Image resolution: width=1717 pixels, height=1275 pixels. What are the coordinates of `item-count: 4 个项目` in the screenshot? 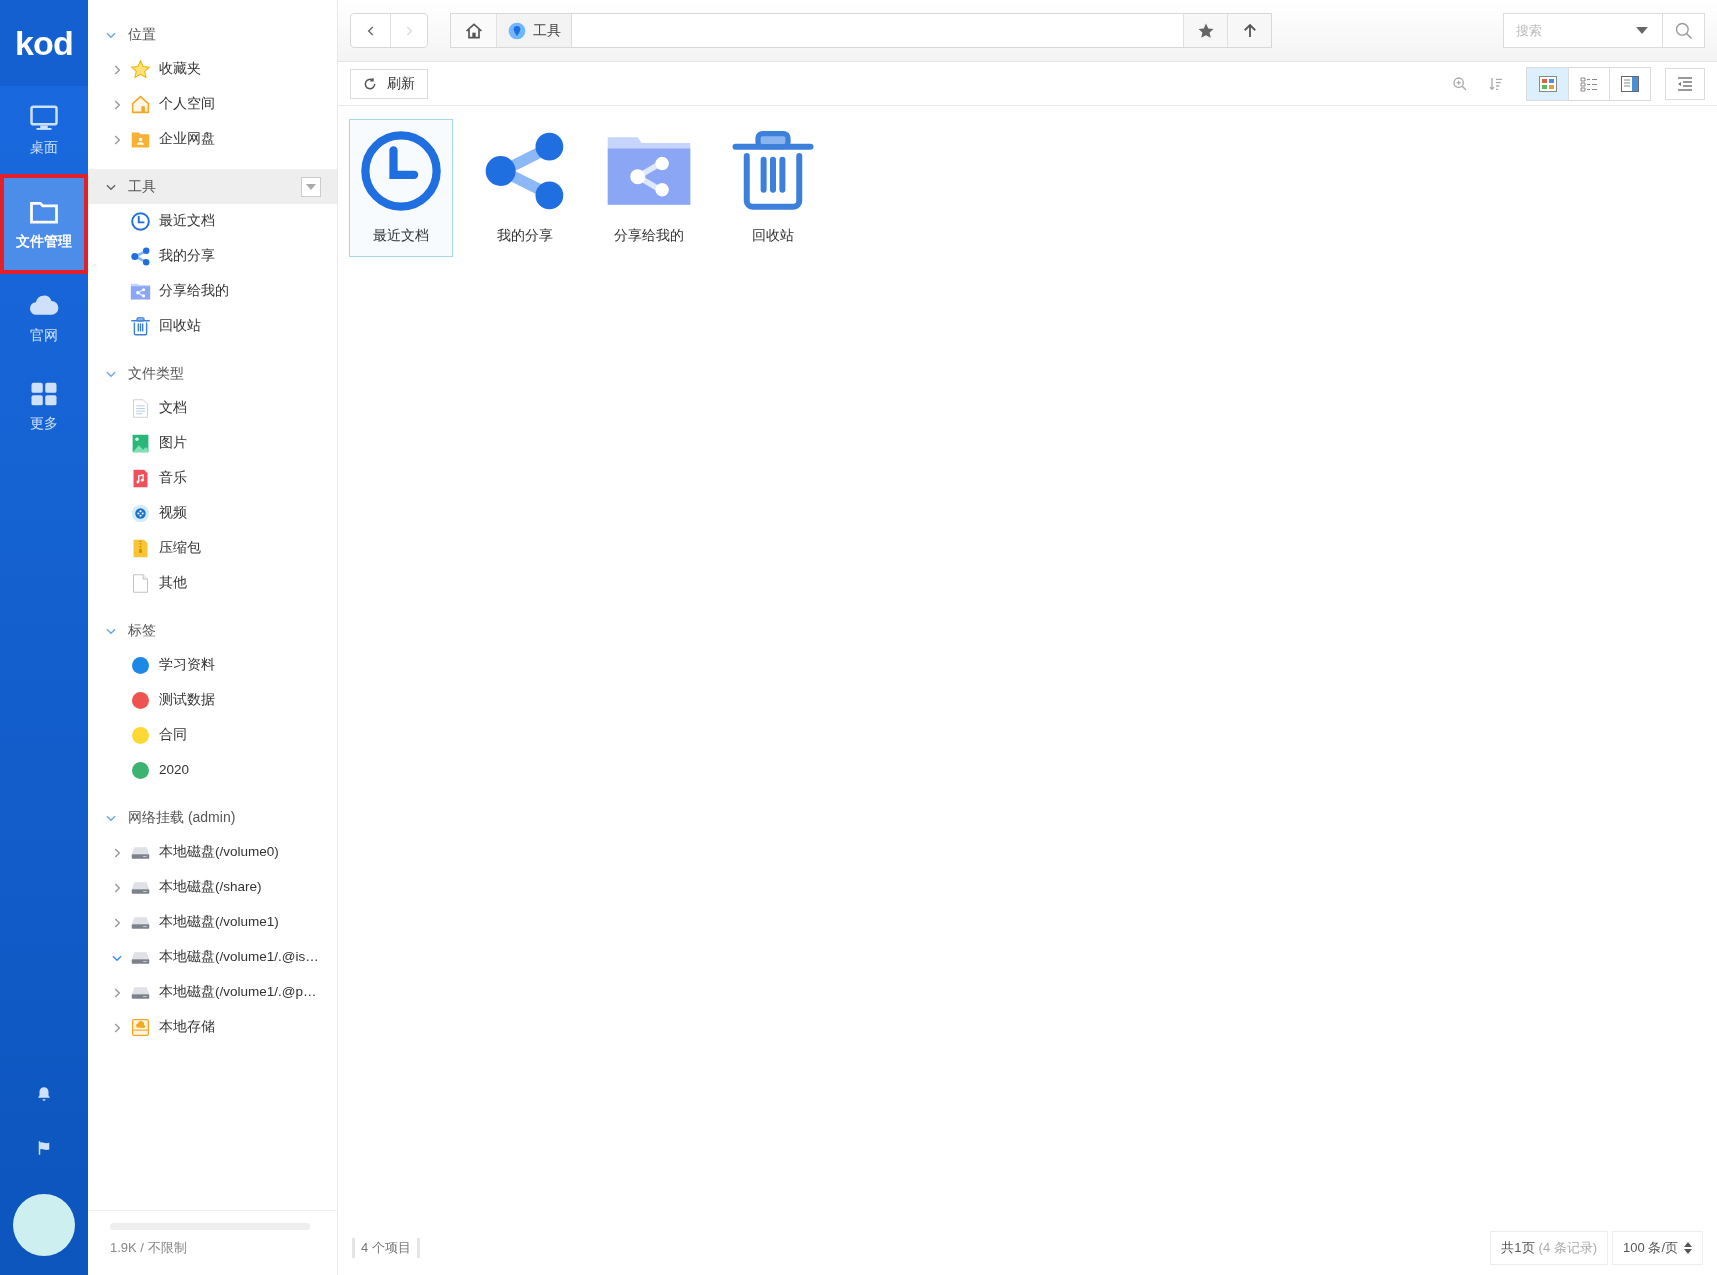 It's located at (386, 1248).